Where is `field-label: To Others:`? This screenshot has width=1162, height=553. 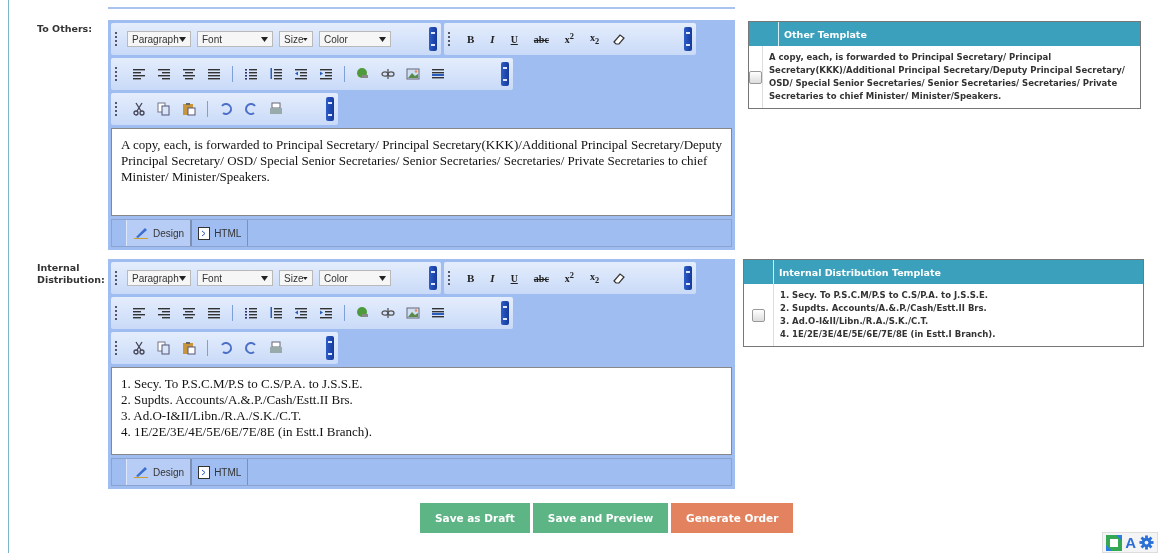
field-label: To Others: is located at coordinates (64, 28).